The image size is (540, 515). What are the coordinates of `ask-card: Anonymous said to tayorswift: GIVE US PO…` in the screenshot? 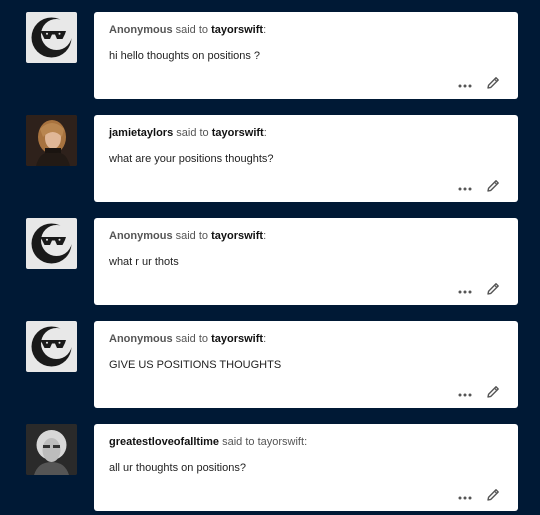 It's located at (306, 364).